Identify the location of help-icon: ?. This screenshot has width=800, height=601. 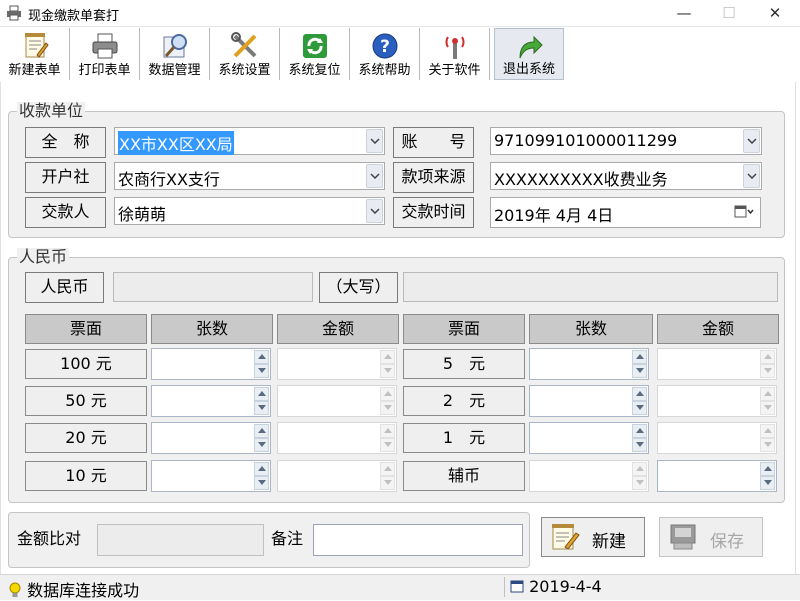
(384, 46).